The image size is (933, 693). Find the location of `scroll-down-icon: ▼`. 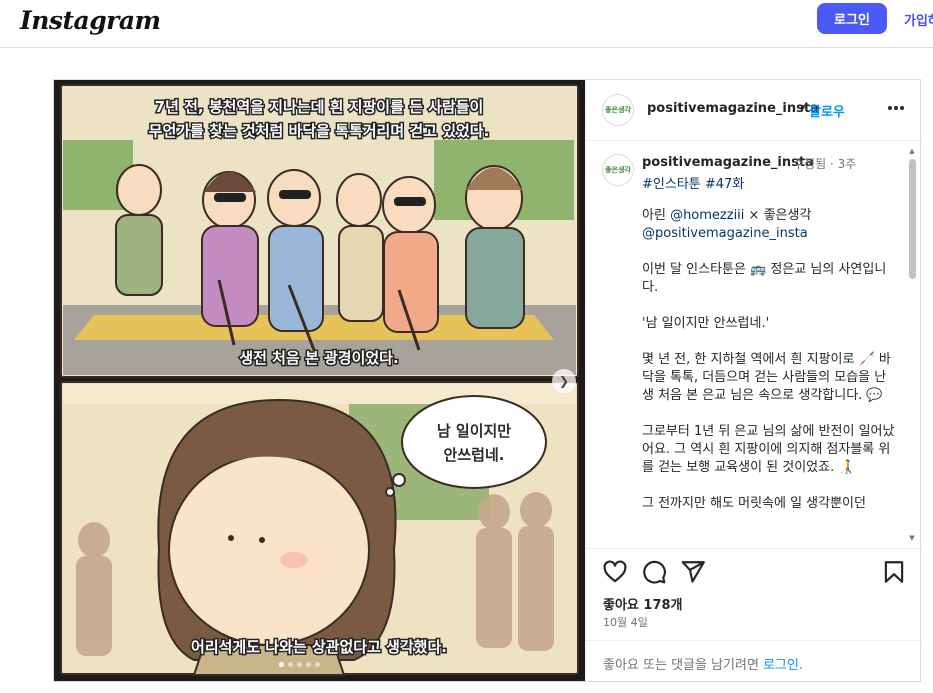

scroll-down-icon: ▼ is located at coordinates (912, 538).